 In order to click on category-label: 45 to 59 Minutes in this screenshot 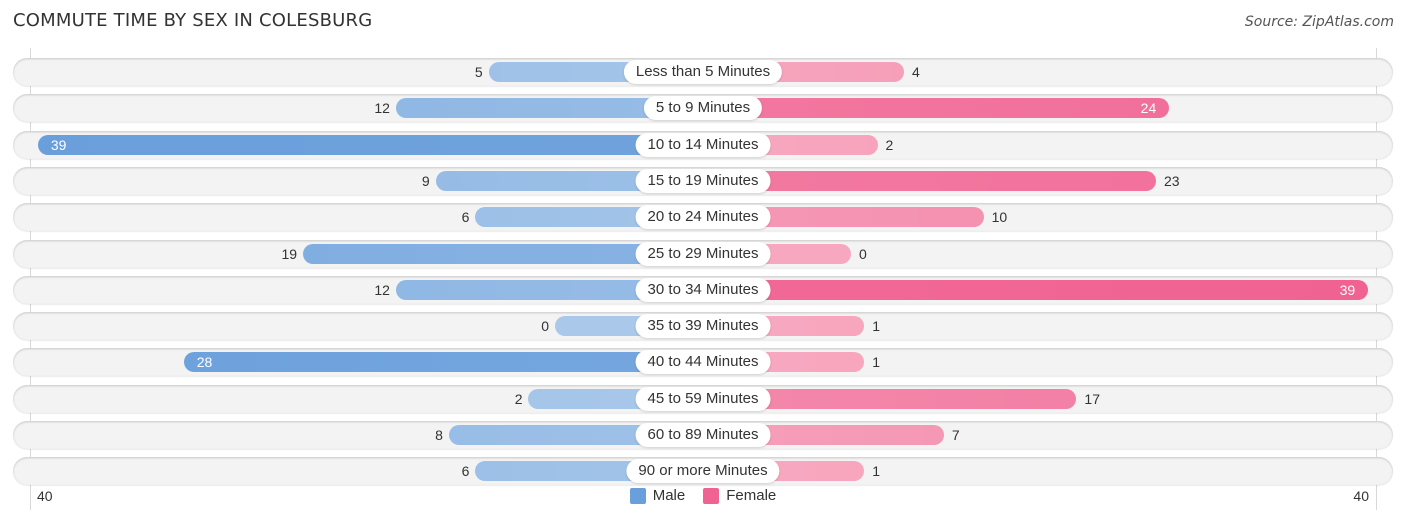, I will do `click(703, 399)`.